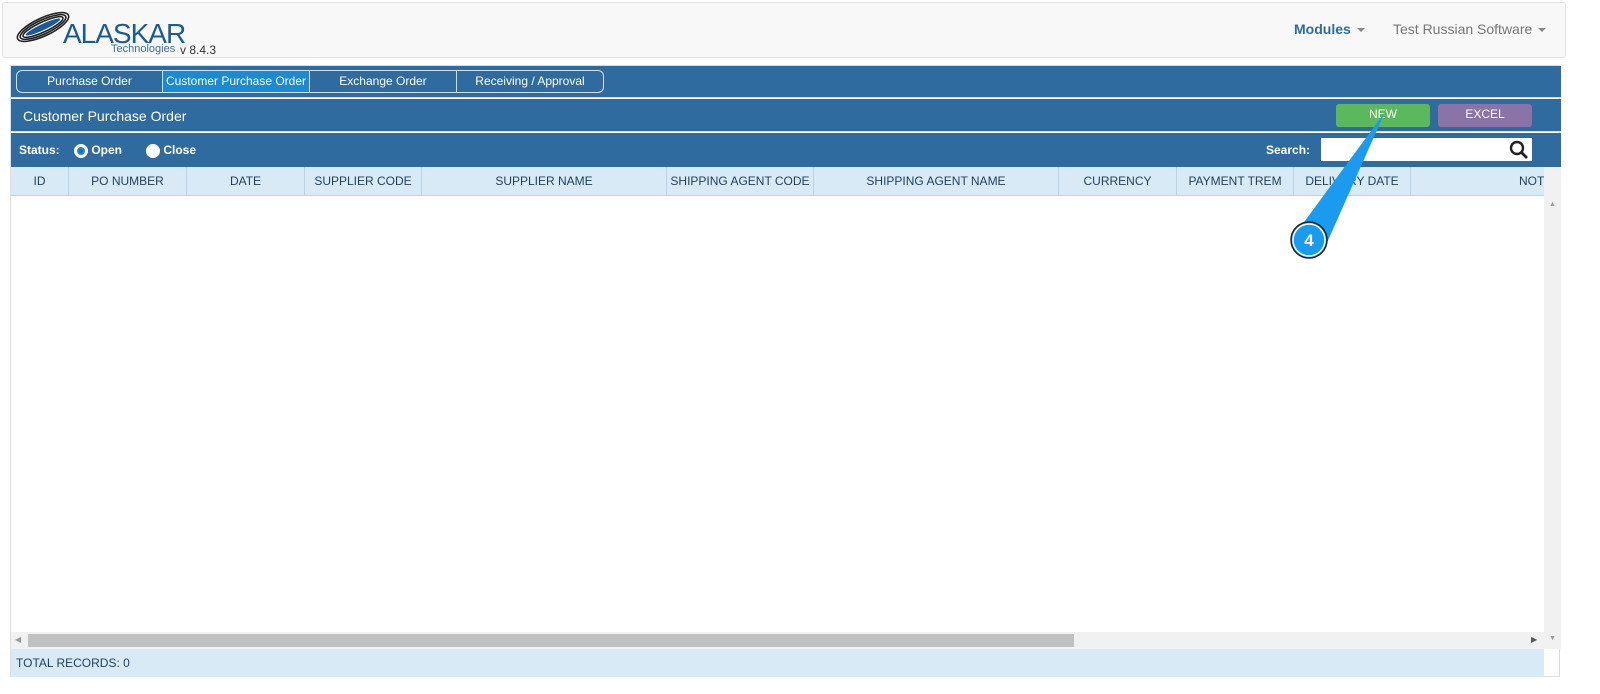 The height and width of the screenshot is (694, 1600). Describe the element at coordinates (105, 116) in the screenshot. I see `page-title: Customer Purchase Order` at that location.